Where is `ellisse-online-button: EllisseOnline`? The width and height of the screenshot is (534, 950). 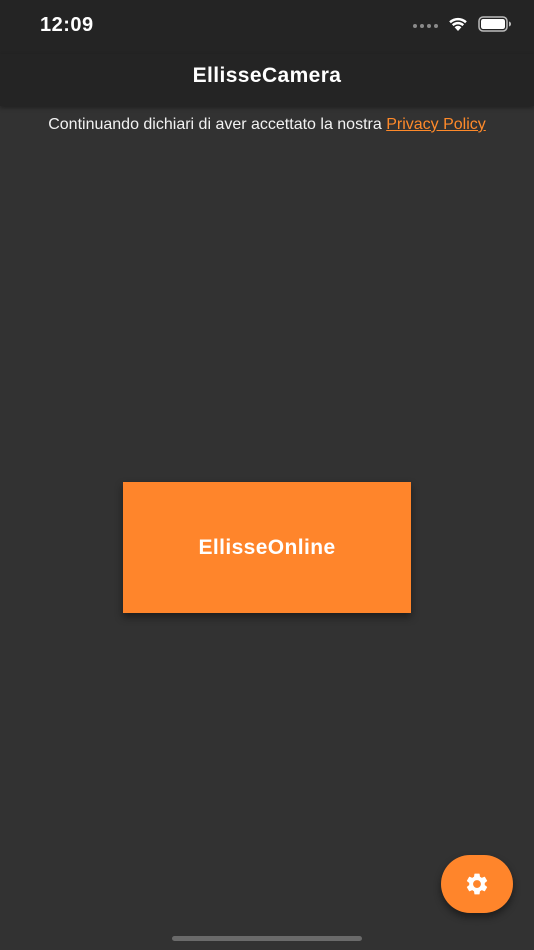 ellisse-online-button: EllisseOnline is located at coordinates (267, 547).